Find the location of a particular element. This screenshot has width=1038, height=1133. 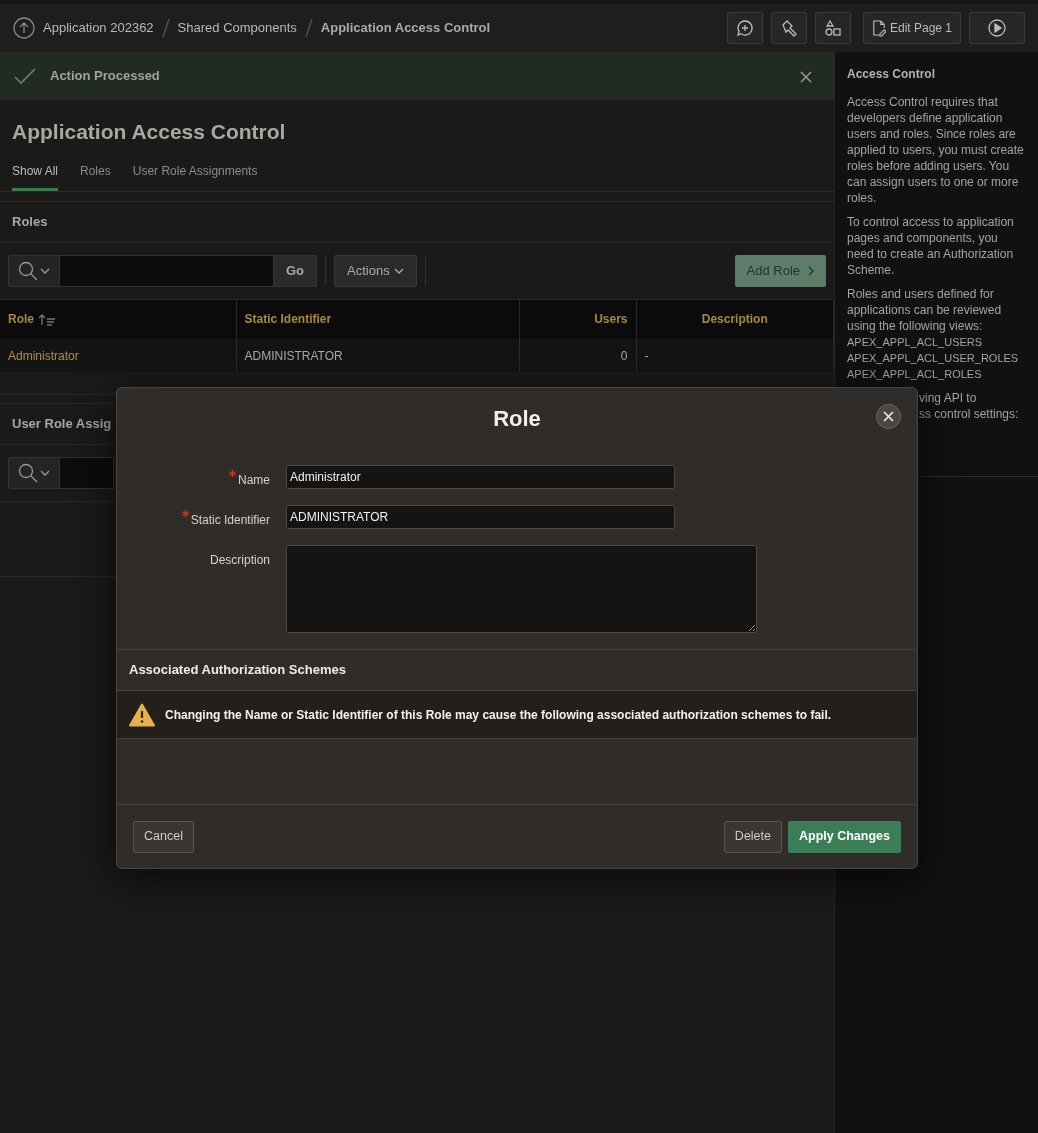

comment-button is located at coordinates (745, 28).